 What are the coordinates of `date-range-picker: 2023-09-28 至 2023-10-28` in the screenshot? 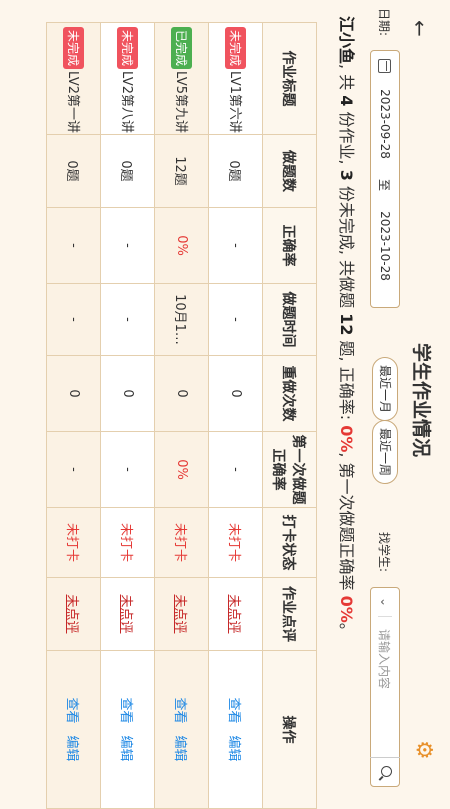 It's located at (385, 179).